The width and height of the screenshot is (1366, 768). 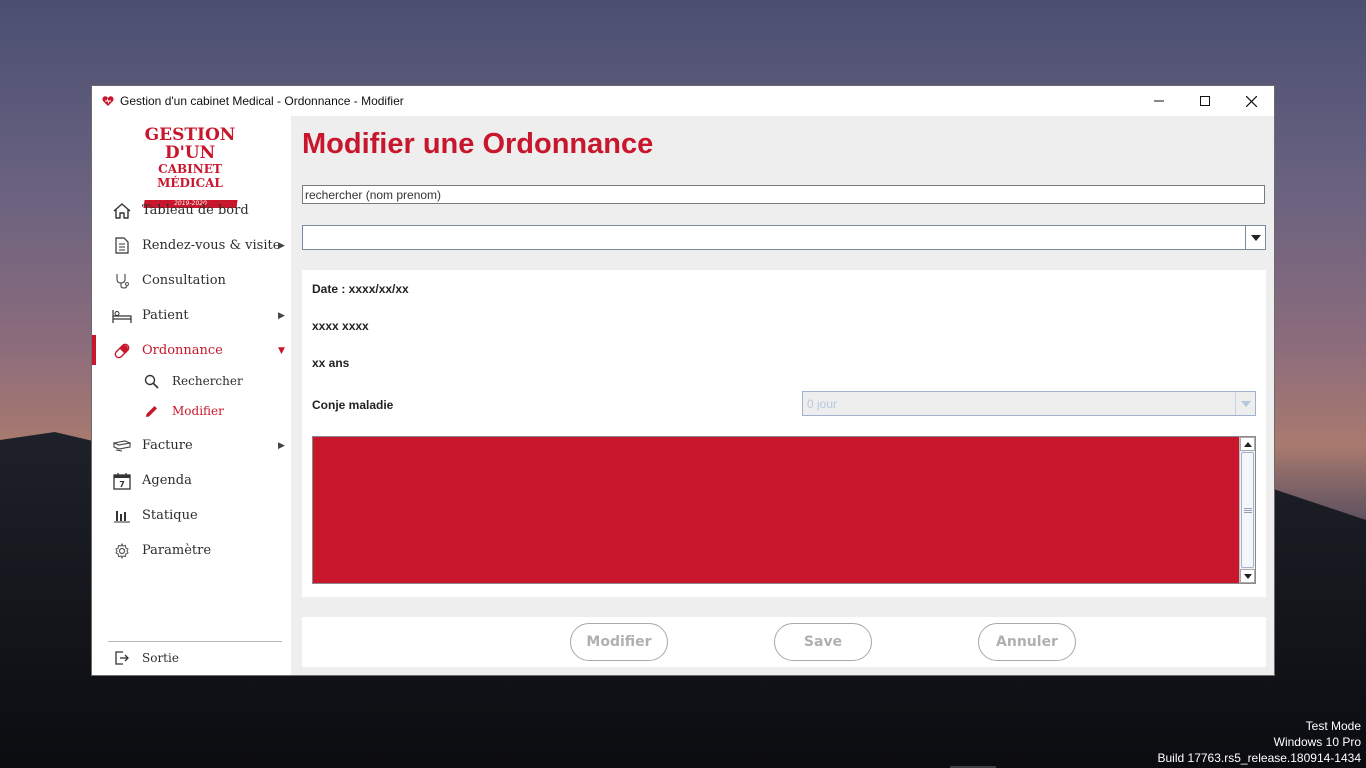 I want to click on search-input, so click(x=783, y=194).